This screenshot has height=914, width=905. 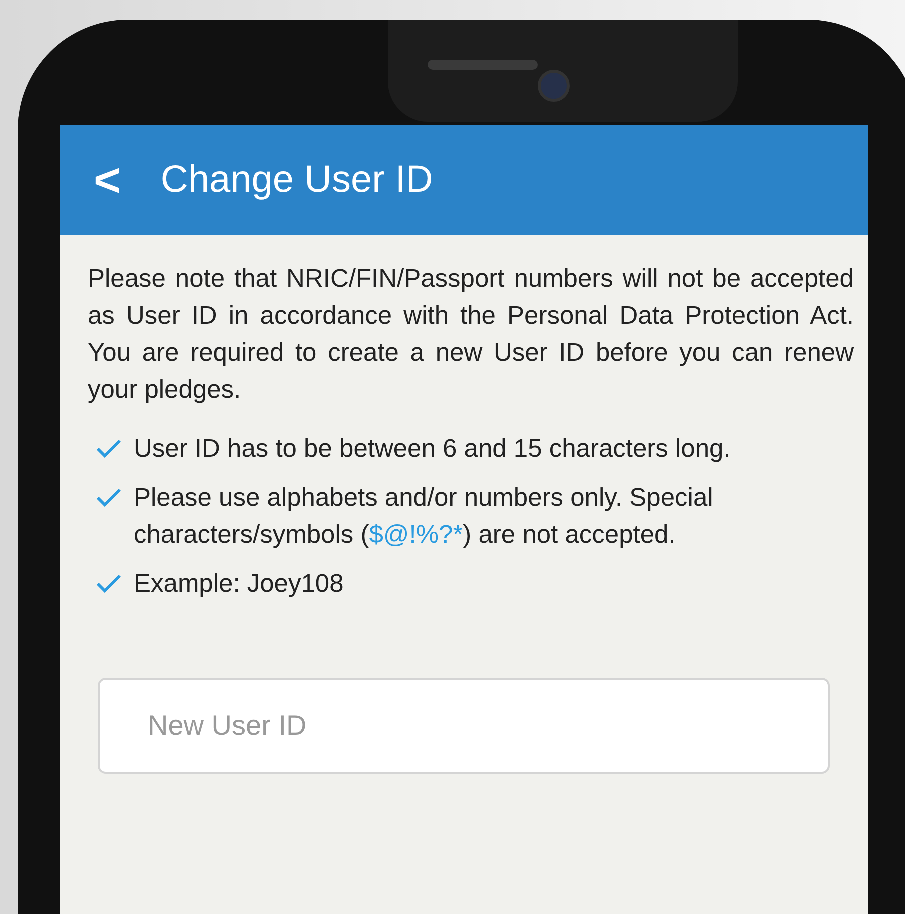 I want to click on notice-paragraph: Please note that NRIC/FIN/Passport numbers will not be accepted as User ID in accordance with the Personal Data Protection Act. You are required to create a new User ID before you can renew your pledges., so click(x=471, y=335).